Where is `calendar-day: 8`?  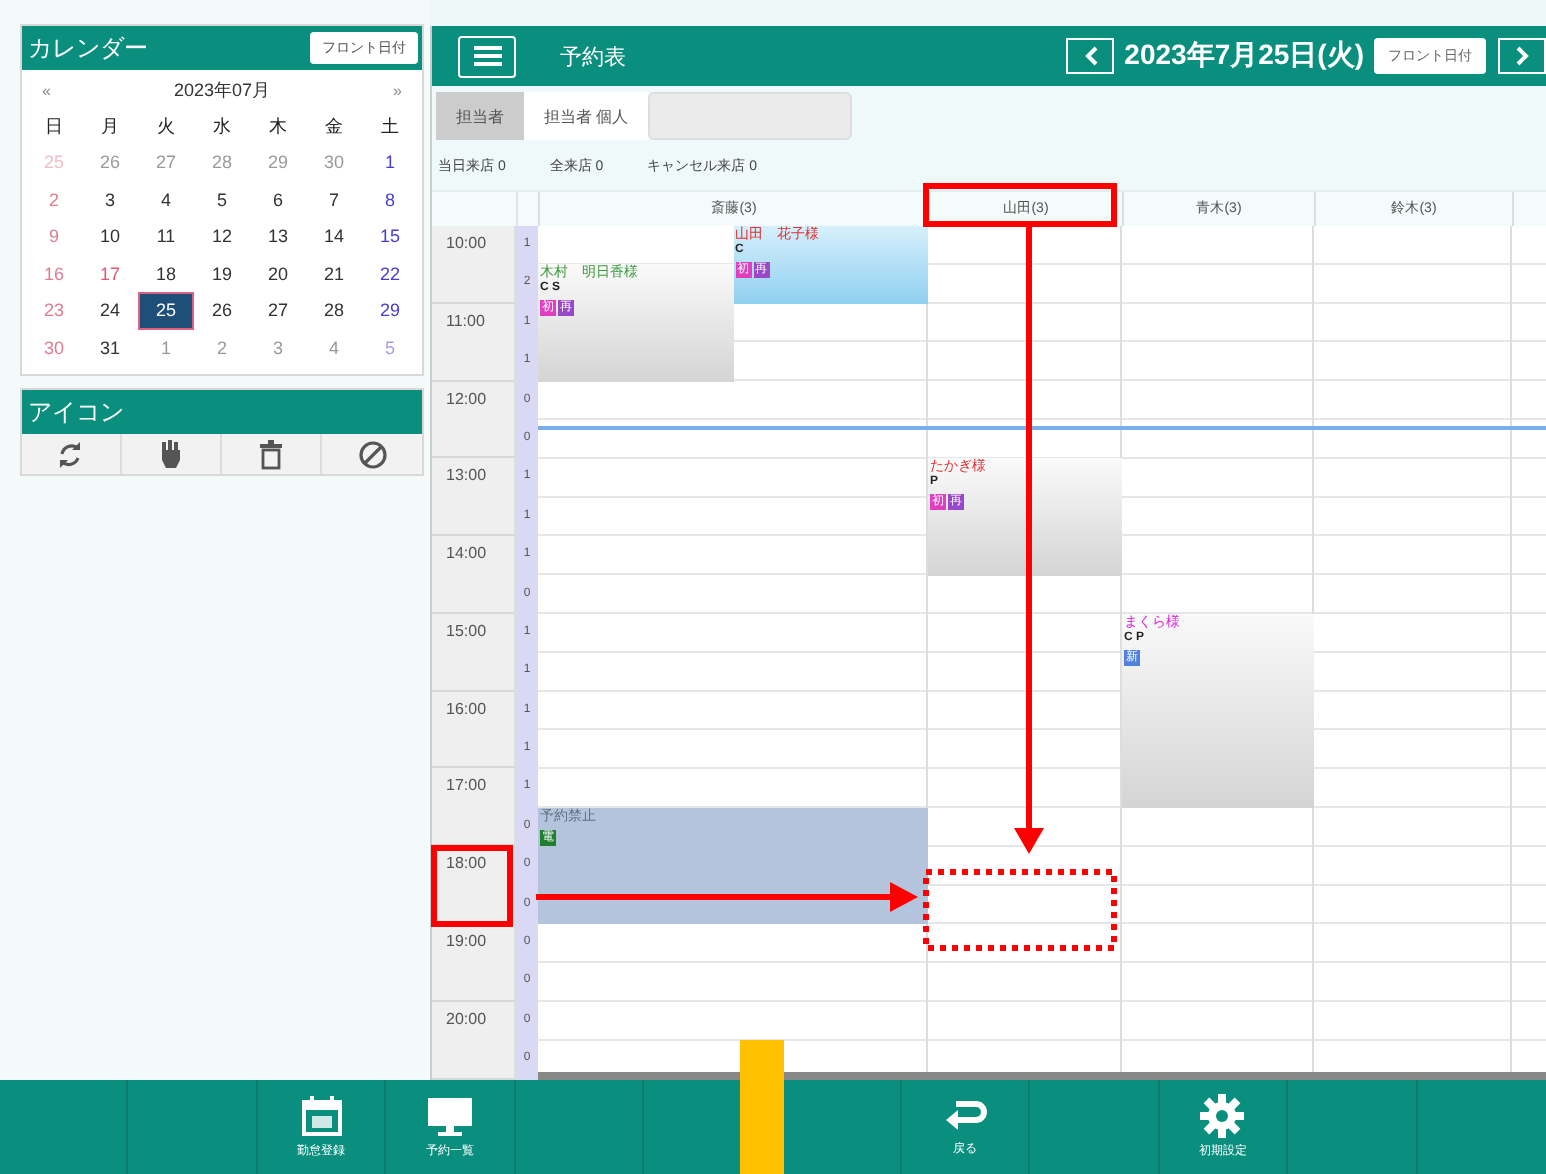 calendar-day: 8 is located at coordinates (390, 199).